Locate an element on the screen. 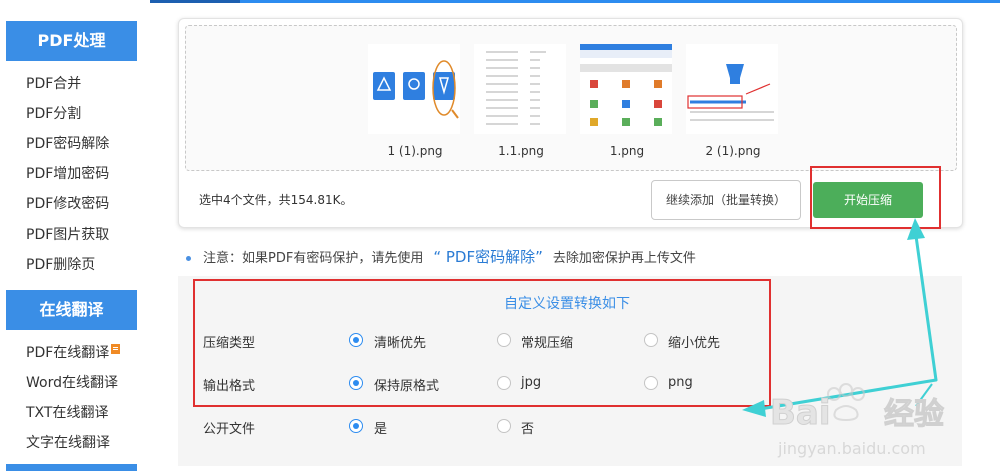  continue-add-button: 继续添加（批量转换） is located at coordinates (726, 200).